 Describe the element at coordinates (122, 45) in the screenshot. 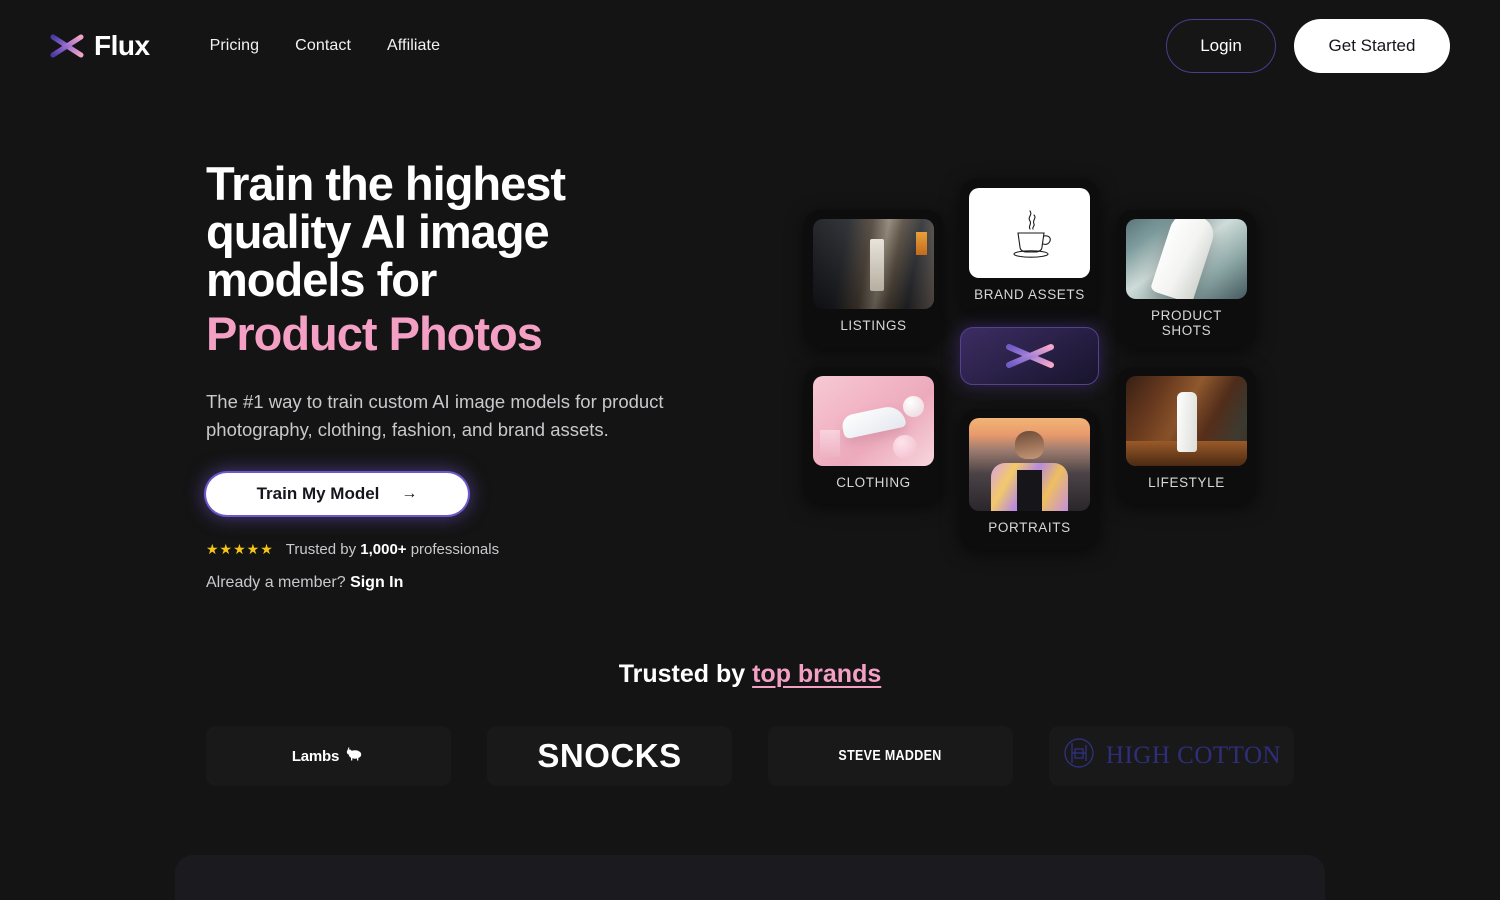

I see `brand-name: Flux` at that location.